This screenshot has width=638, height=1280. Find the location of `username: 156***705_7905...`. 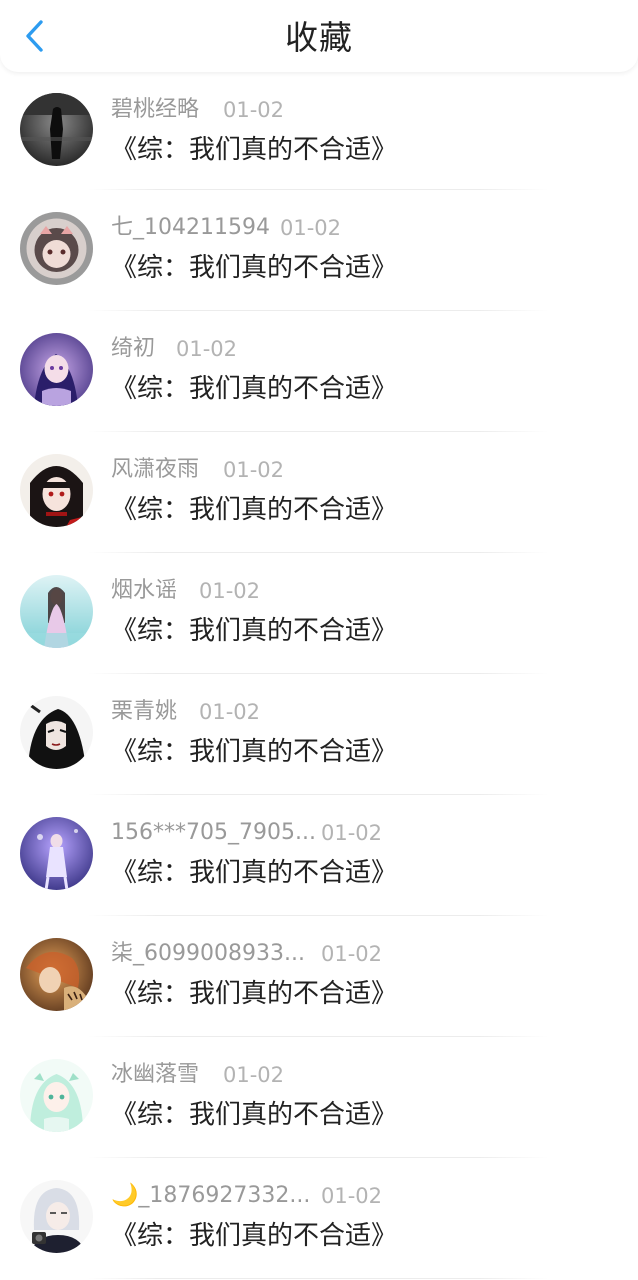

username: 156***705_7905... is located at coordinates (213, 833).